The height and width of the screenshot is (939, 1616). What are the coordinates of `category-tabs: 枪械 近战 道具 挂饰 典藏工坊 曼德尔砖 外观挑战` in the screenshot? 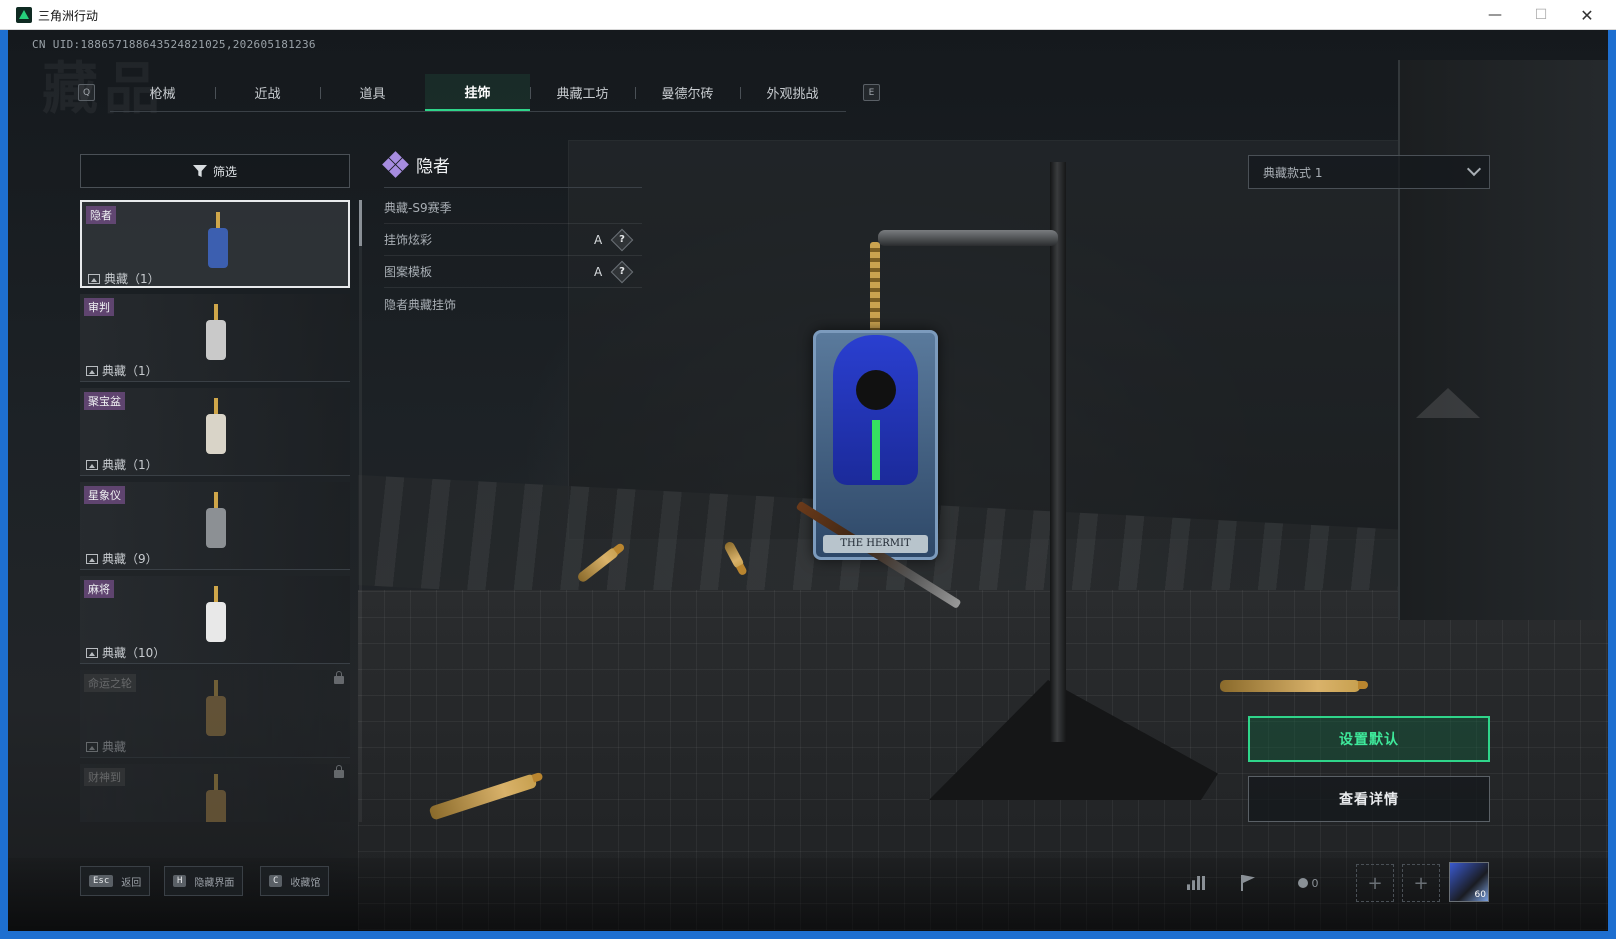 It's located at (478, 93).